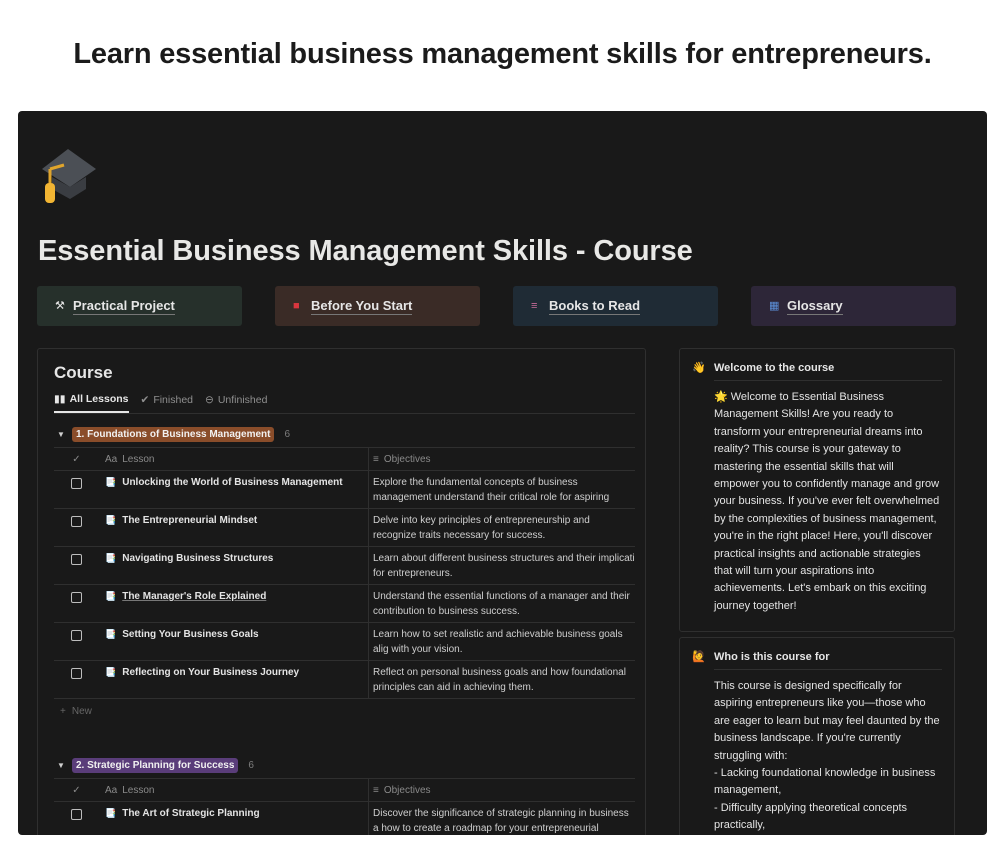  I want to click on books-to-read-button: ≡ Books to Read, so click(615, 306).